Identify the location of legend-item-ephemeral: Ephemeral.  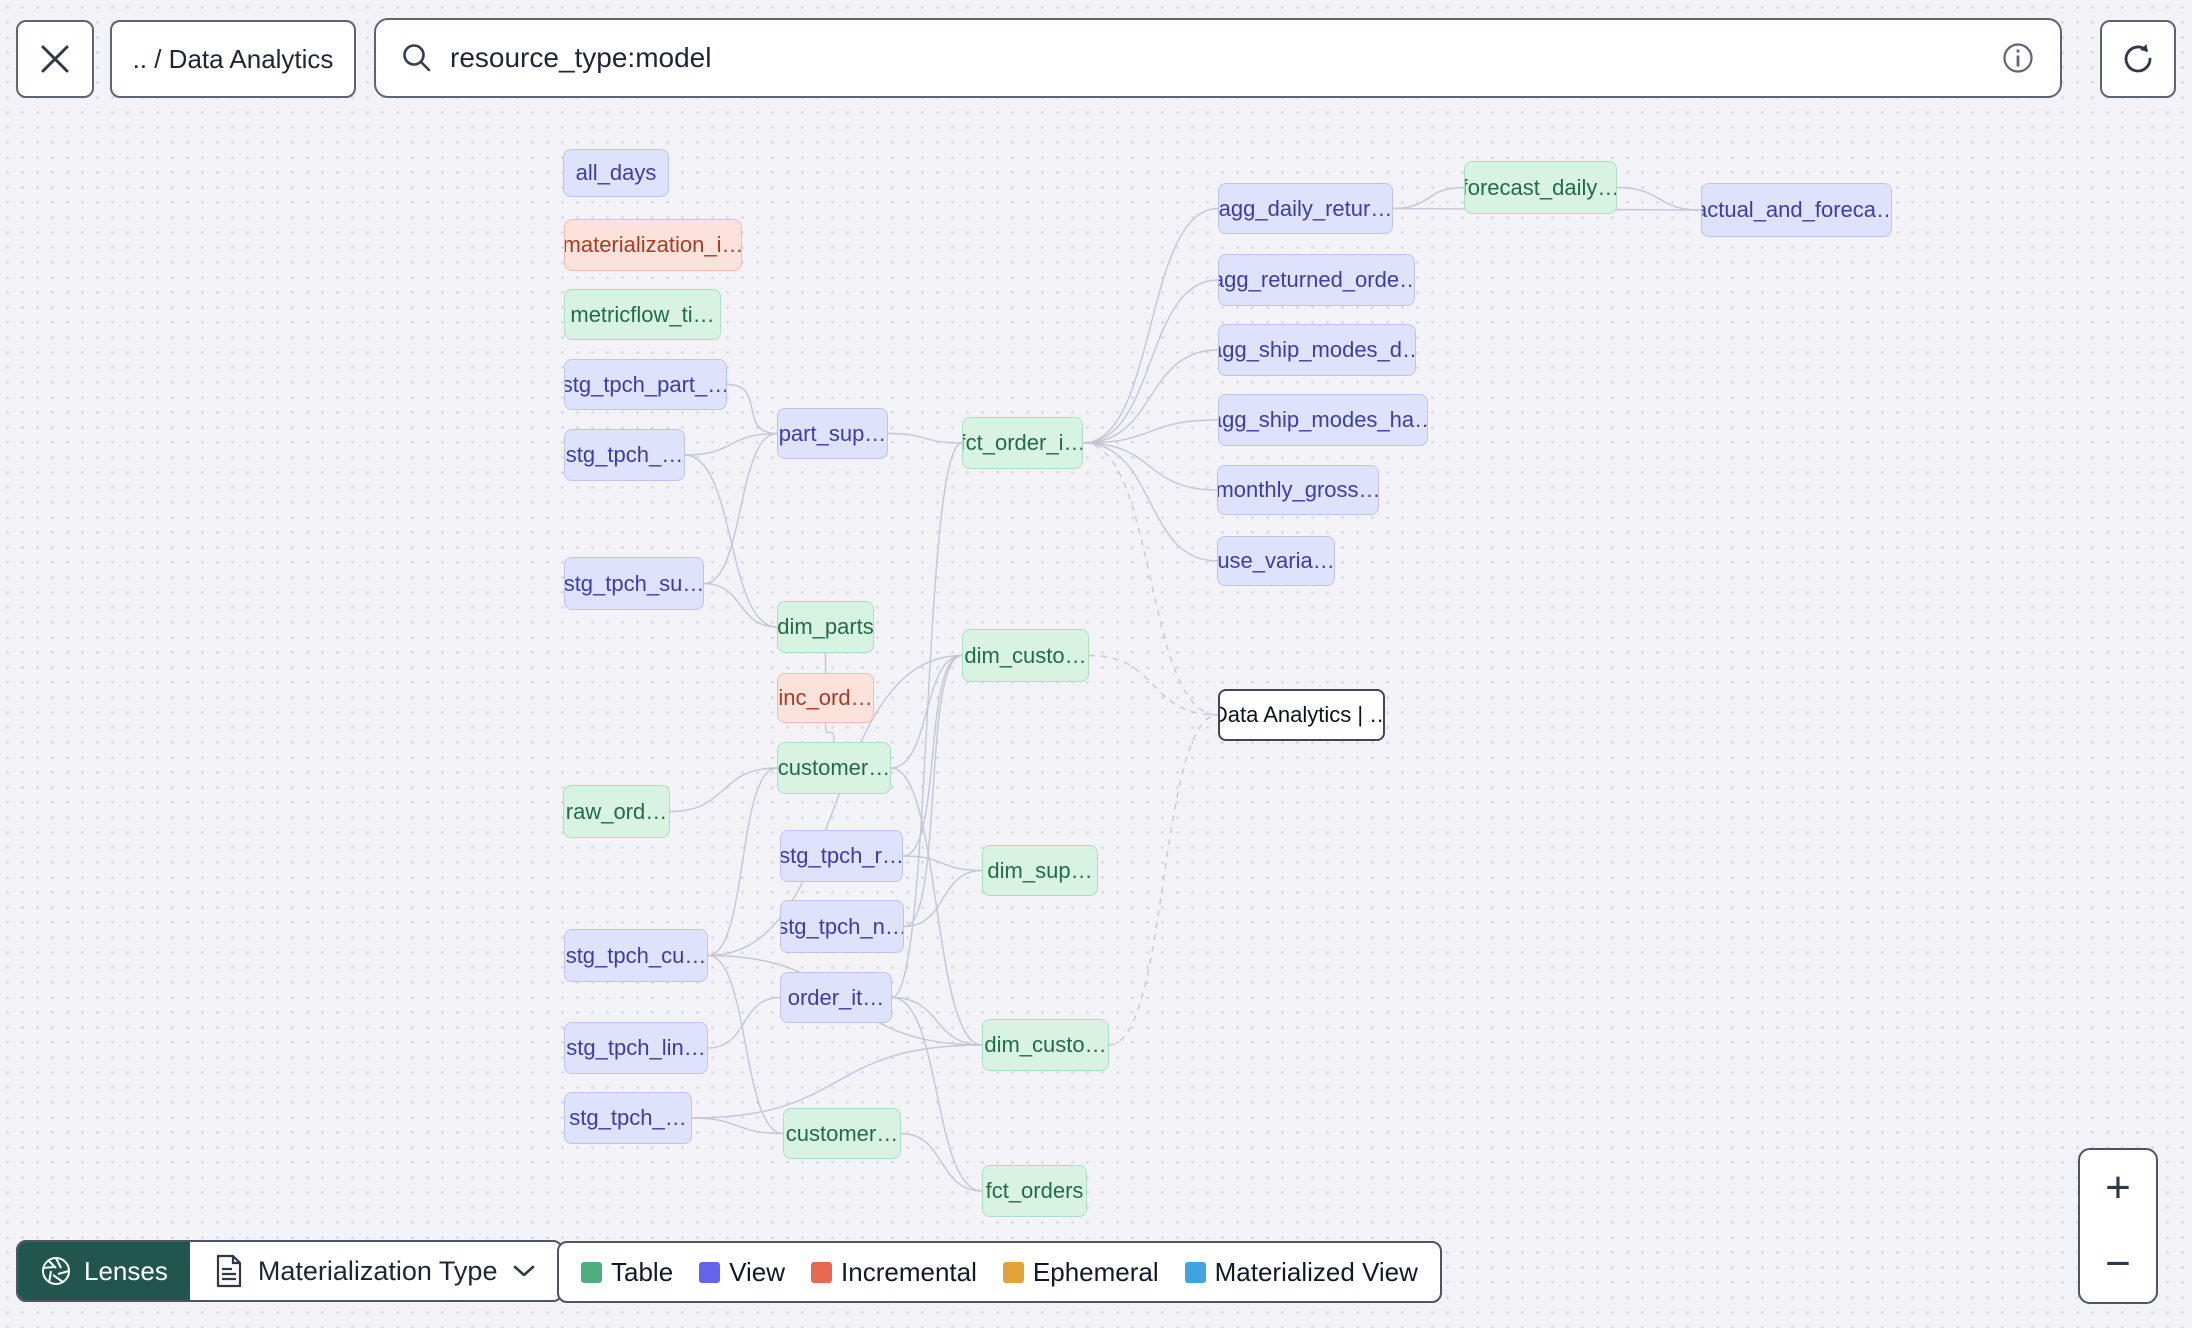
(1080, 1272).